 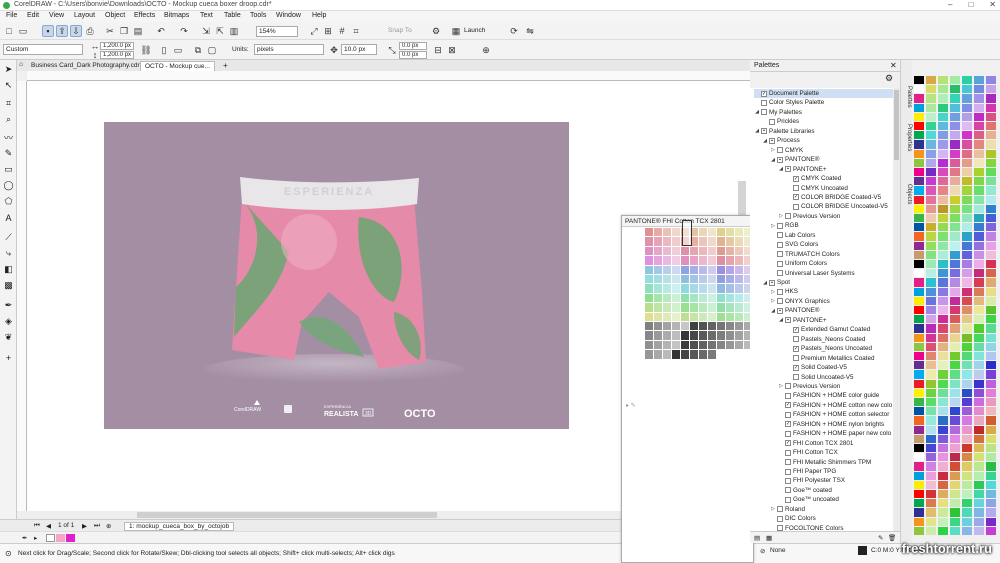 What do you see at coordinates (388, 76) in the screenshot?
I see `horizontal-ruler` at bounding box center [388, 76].